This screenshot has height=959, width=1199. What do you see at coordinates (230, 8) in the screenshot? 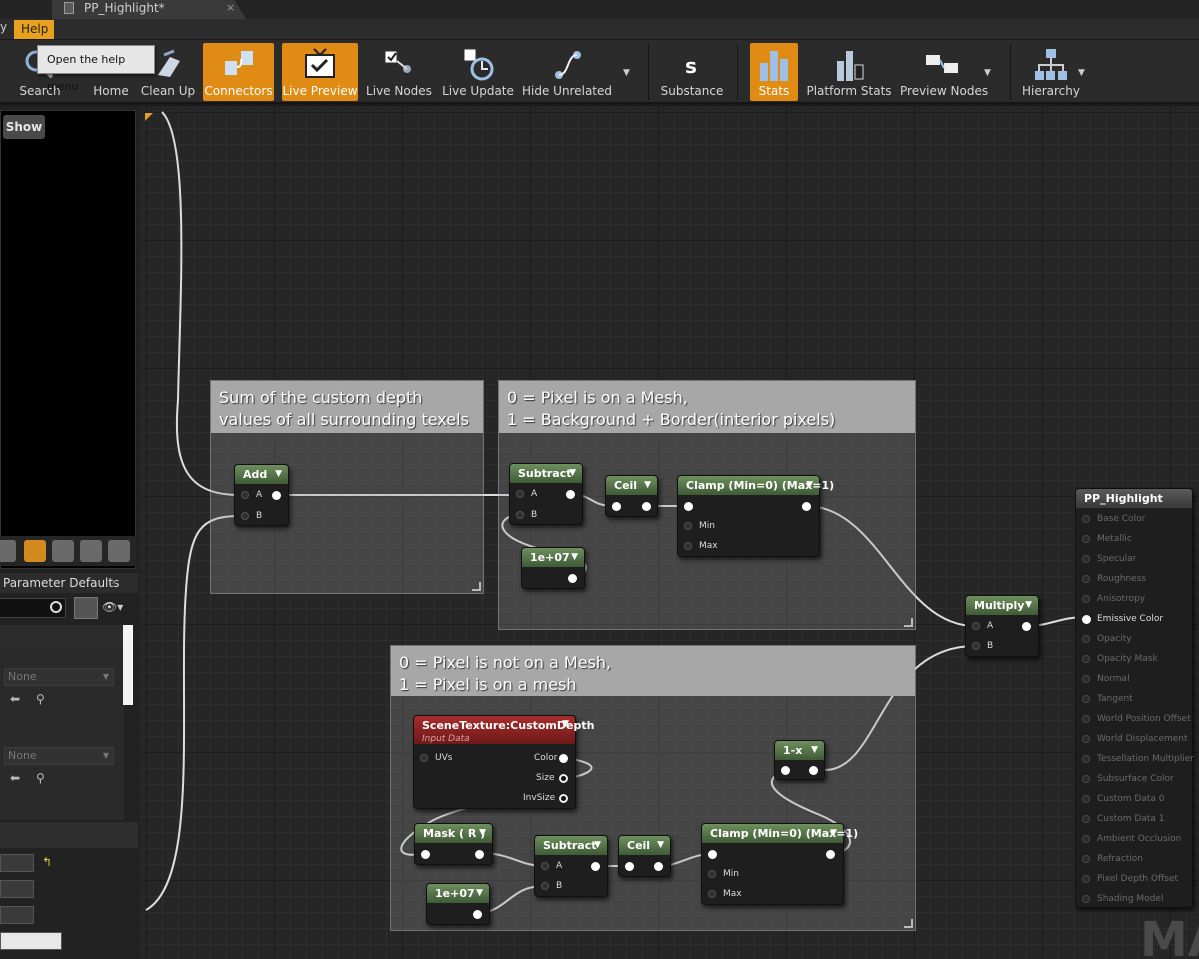
I see `close-tab-icon: ×` at bounding box center [230, 8].